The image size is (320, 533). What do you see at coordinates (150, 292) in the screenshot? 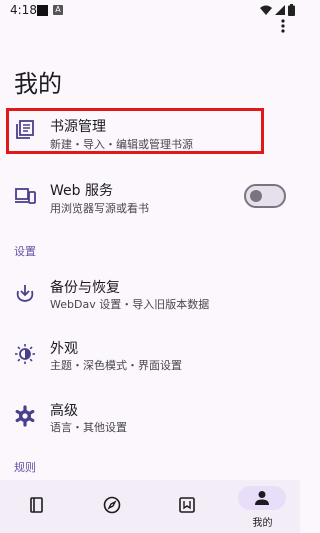
I see `backup-restore-item: 备份与恢复 WebDav 设置・导入旧版本数据` at bounding box center [150, 292].